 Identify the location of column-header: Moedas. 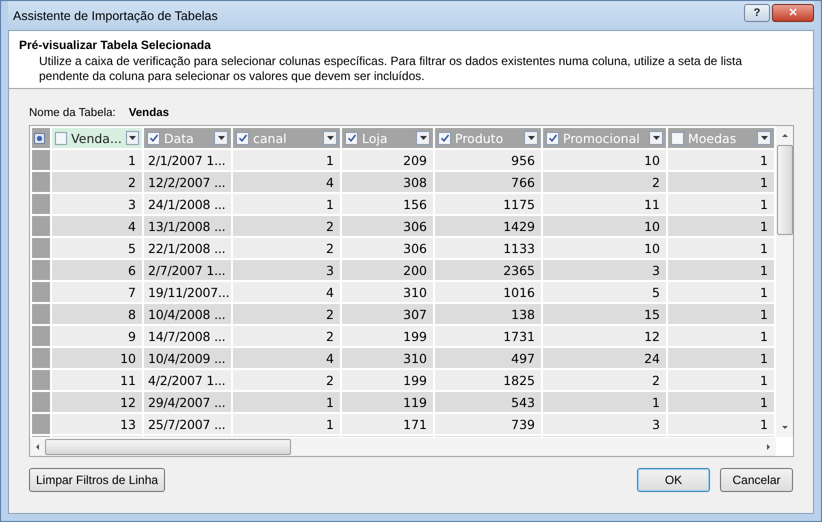
(721, 138).